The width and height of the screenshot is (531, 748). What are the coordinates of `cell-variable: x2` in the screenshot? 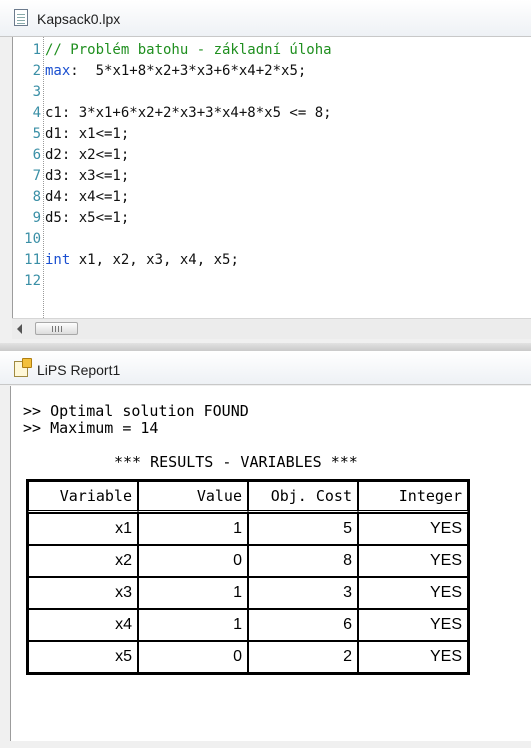 It's located at (83, 561).